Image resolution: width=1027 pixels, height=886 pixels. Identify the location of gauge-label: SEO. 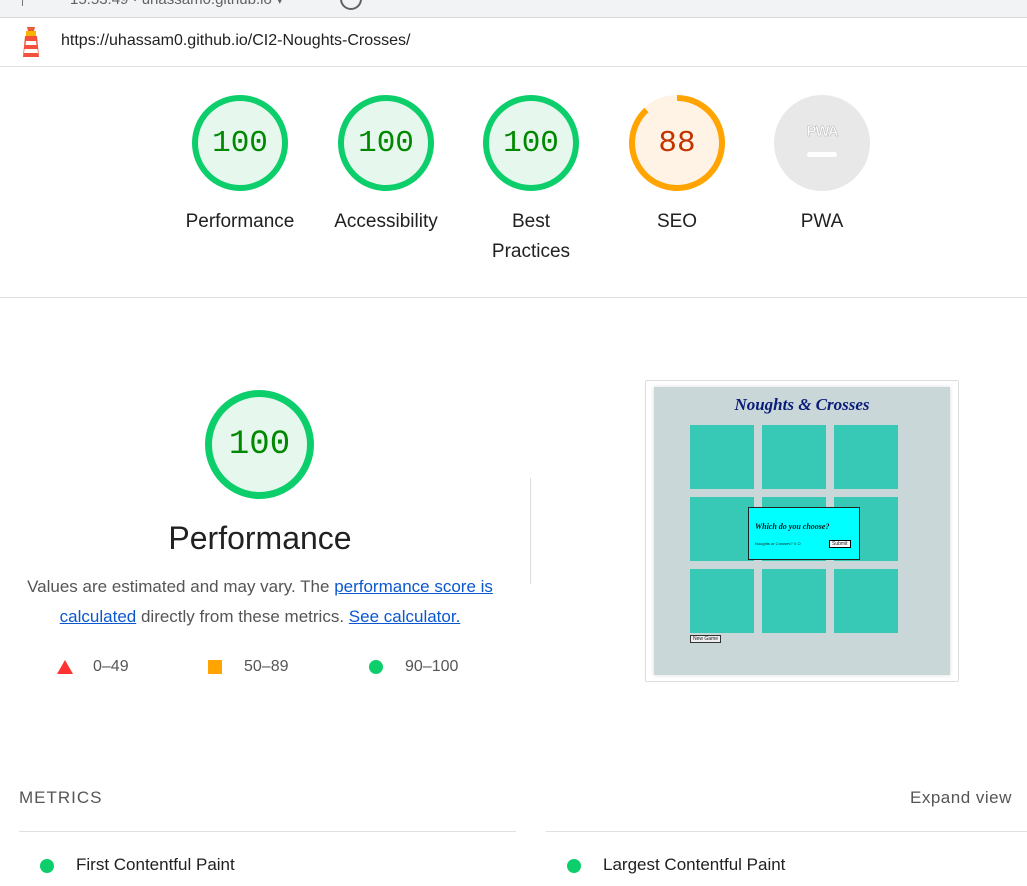
(677, 221).